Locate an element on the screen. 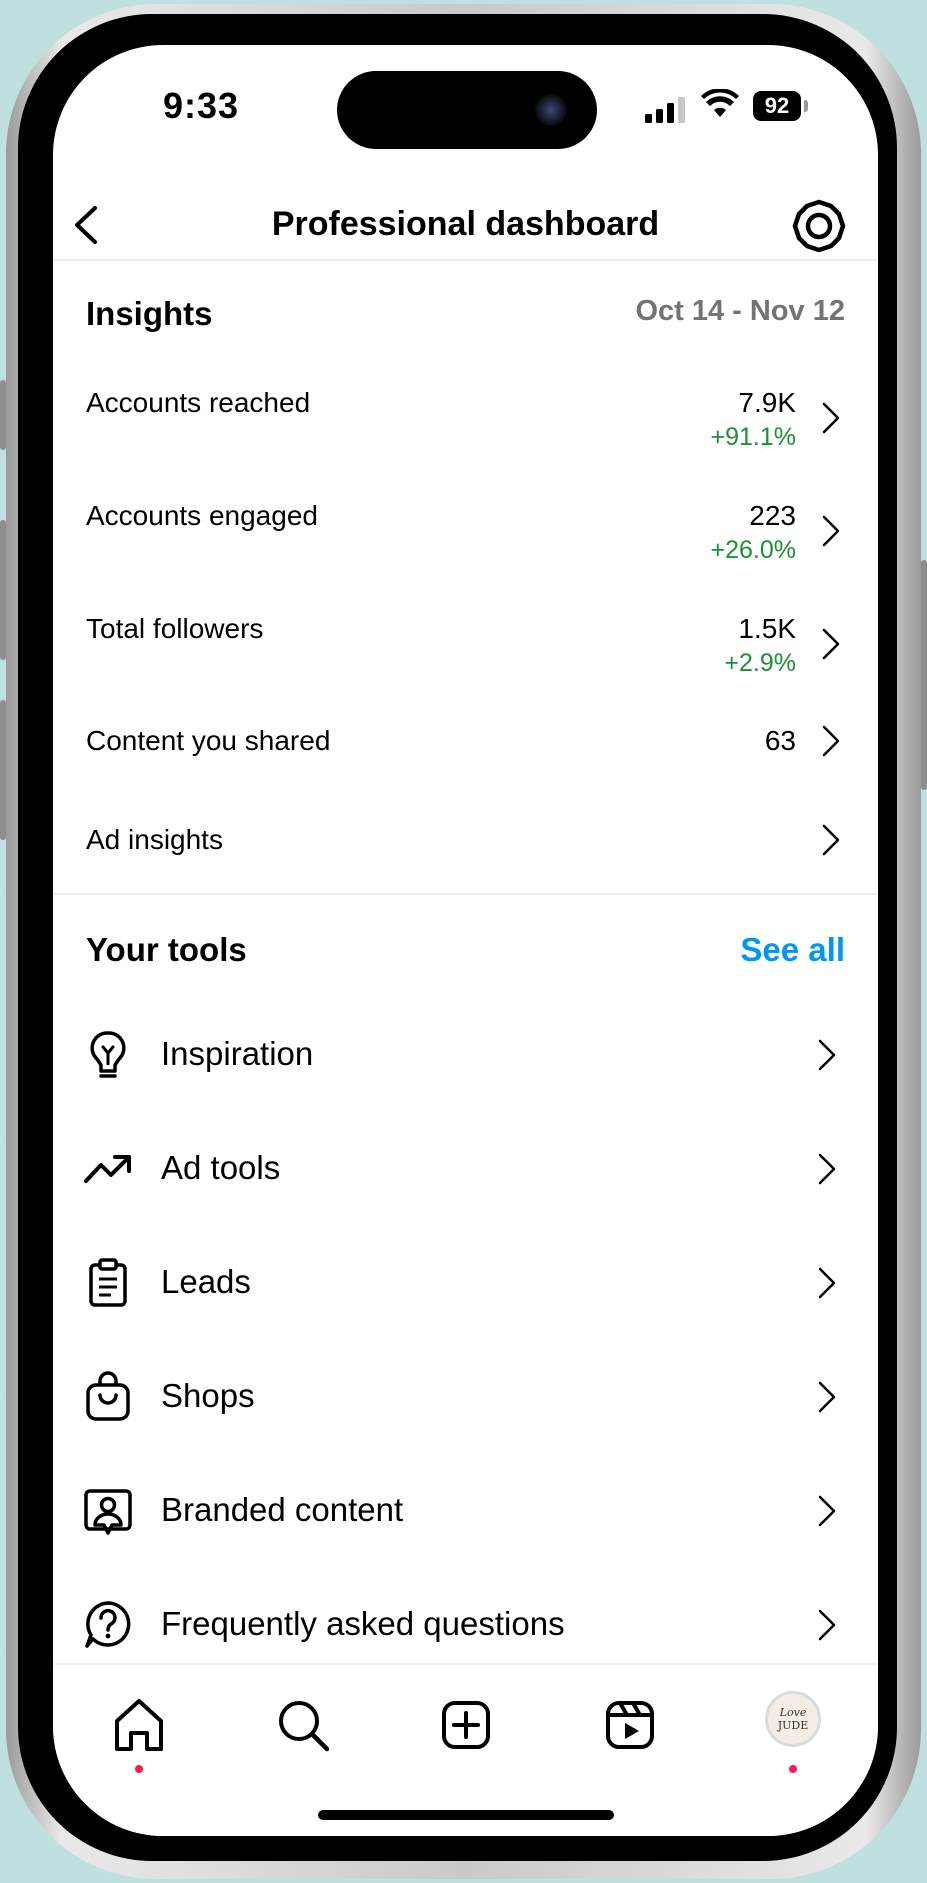 Image resolution: width=927 pixels, height=1883 pixels. home-indicator is located at coordinates (466, 1815).